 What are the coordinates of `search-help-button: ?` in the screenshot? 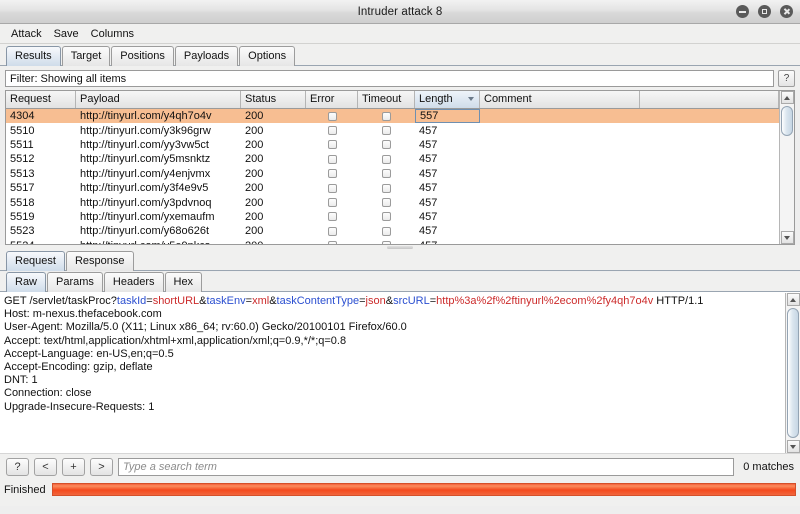 It's located at (17, 467).